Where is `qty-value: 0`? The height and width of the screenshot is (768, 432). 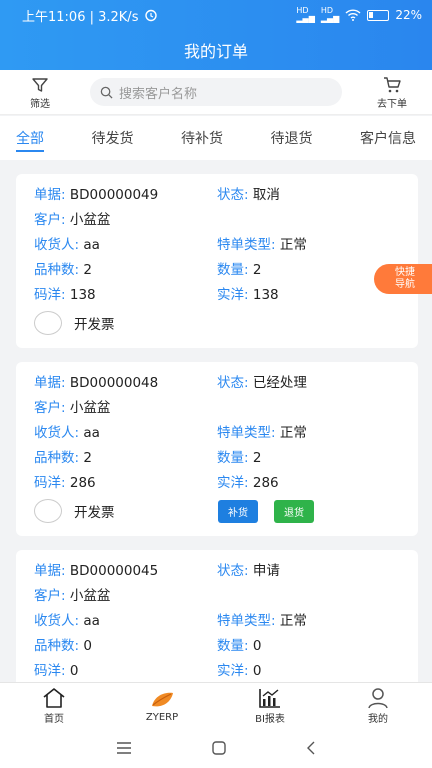 qty-value: 0 is located at coordinates (257, 645).